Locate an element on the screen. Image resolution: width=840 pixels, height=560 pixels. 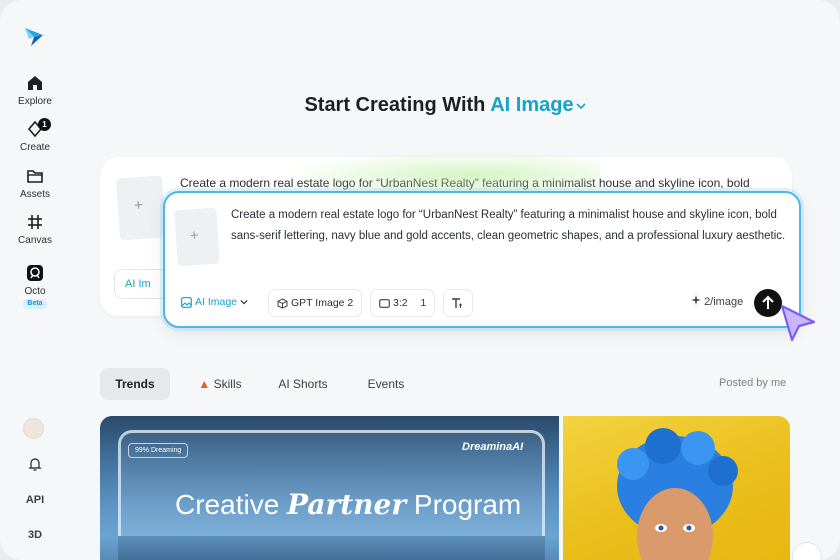
sidebar-item-octo: Octo Beta is located at coordinates (35, 286).